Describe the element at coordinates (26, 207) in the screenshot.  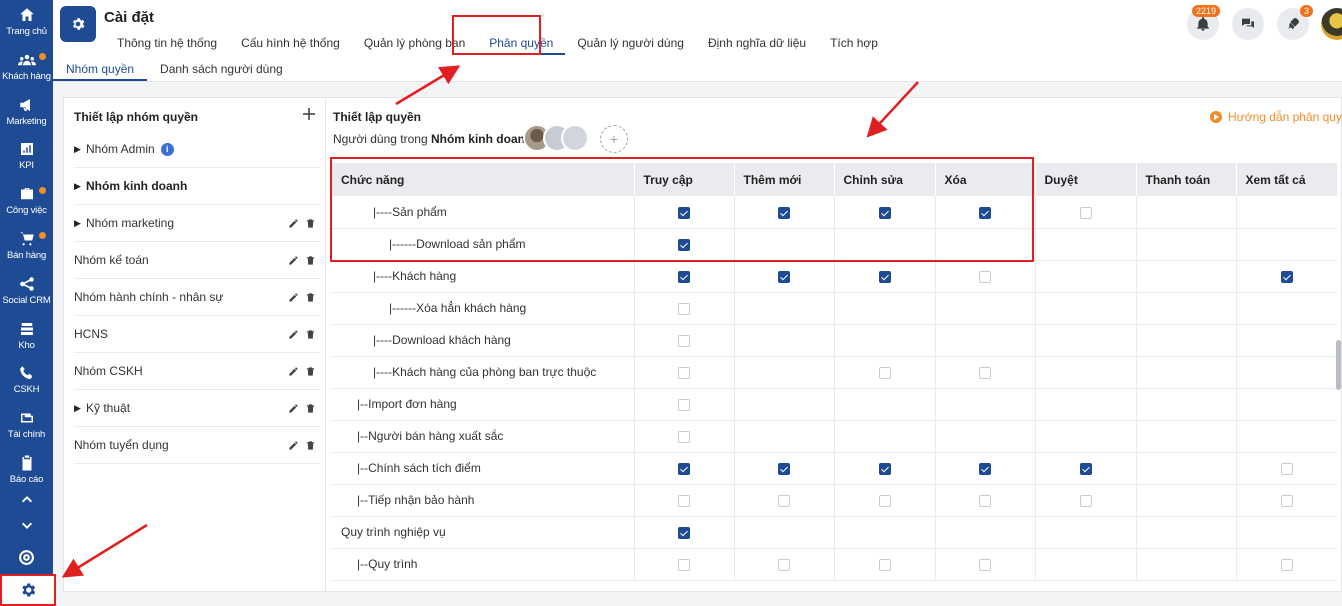
I see `sidebar-item-công-việc: Công việc` at that location.